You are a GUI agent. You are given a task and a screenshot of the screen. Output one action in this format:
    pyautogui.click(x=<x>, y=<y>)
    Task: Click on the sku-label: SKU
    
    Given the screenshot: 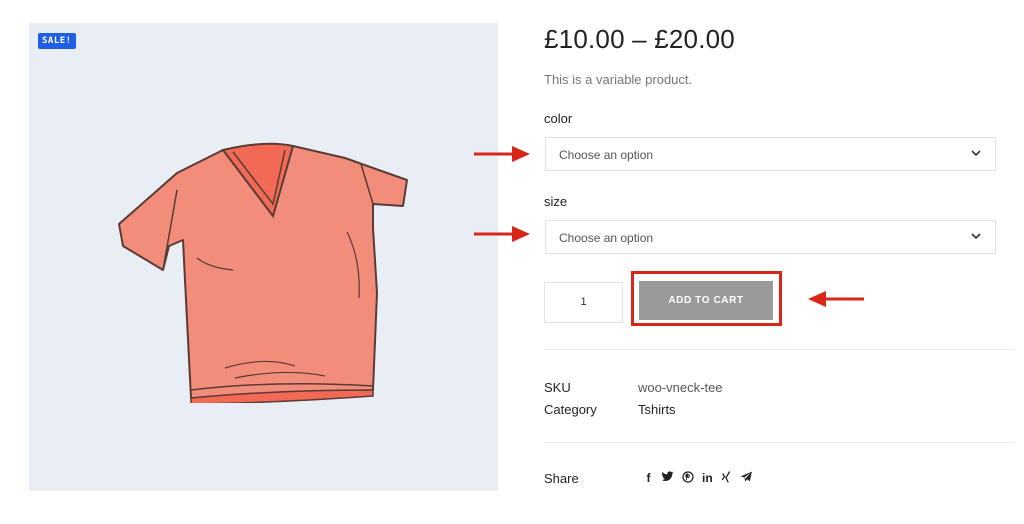 What is the action you would take?
    pyautogui.click(x=557, y=387)
    